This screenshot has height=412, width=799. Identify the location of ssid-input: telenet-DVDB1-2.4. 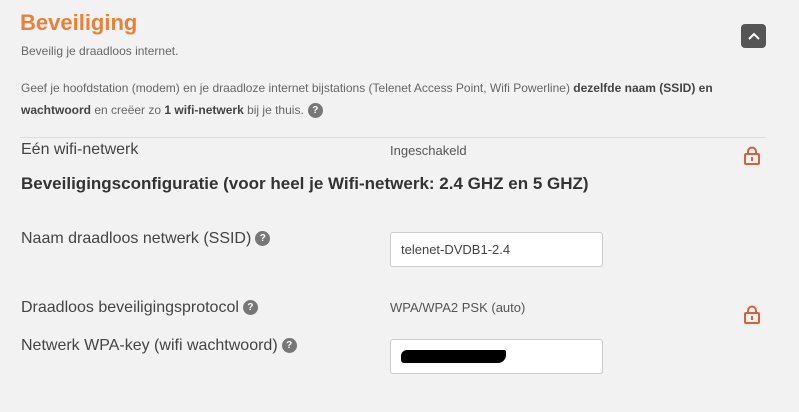
(496, 249).